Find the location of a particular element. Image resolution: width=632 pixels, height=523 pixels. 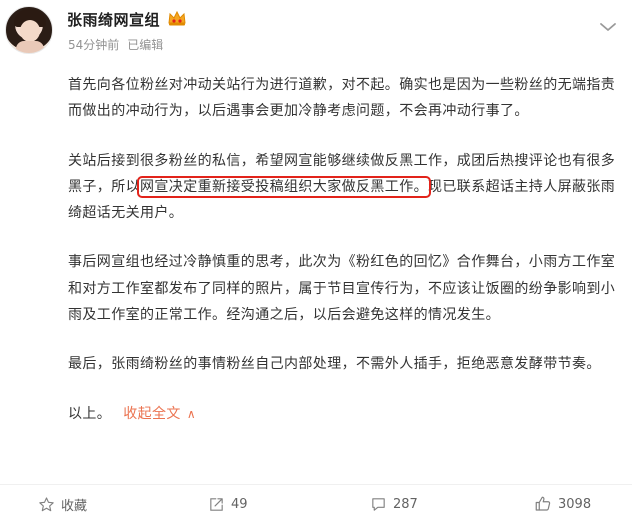

comment-count: 287 is located at coordinates (405, 504).